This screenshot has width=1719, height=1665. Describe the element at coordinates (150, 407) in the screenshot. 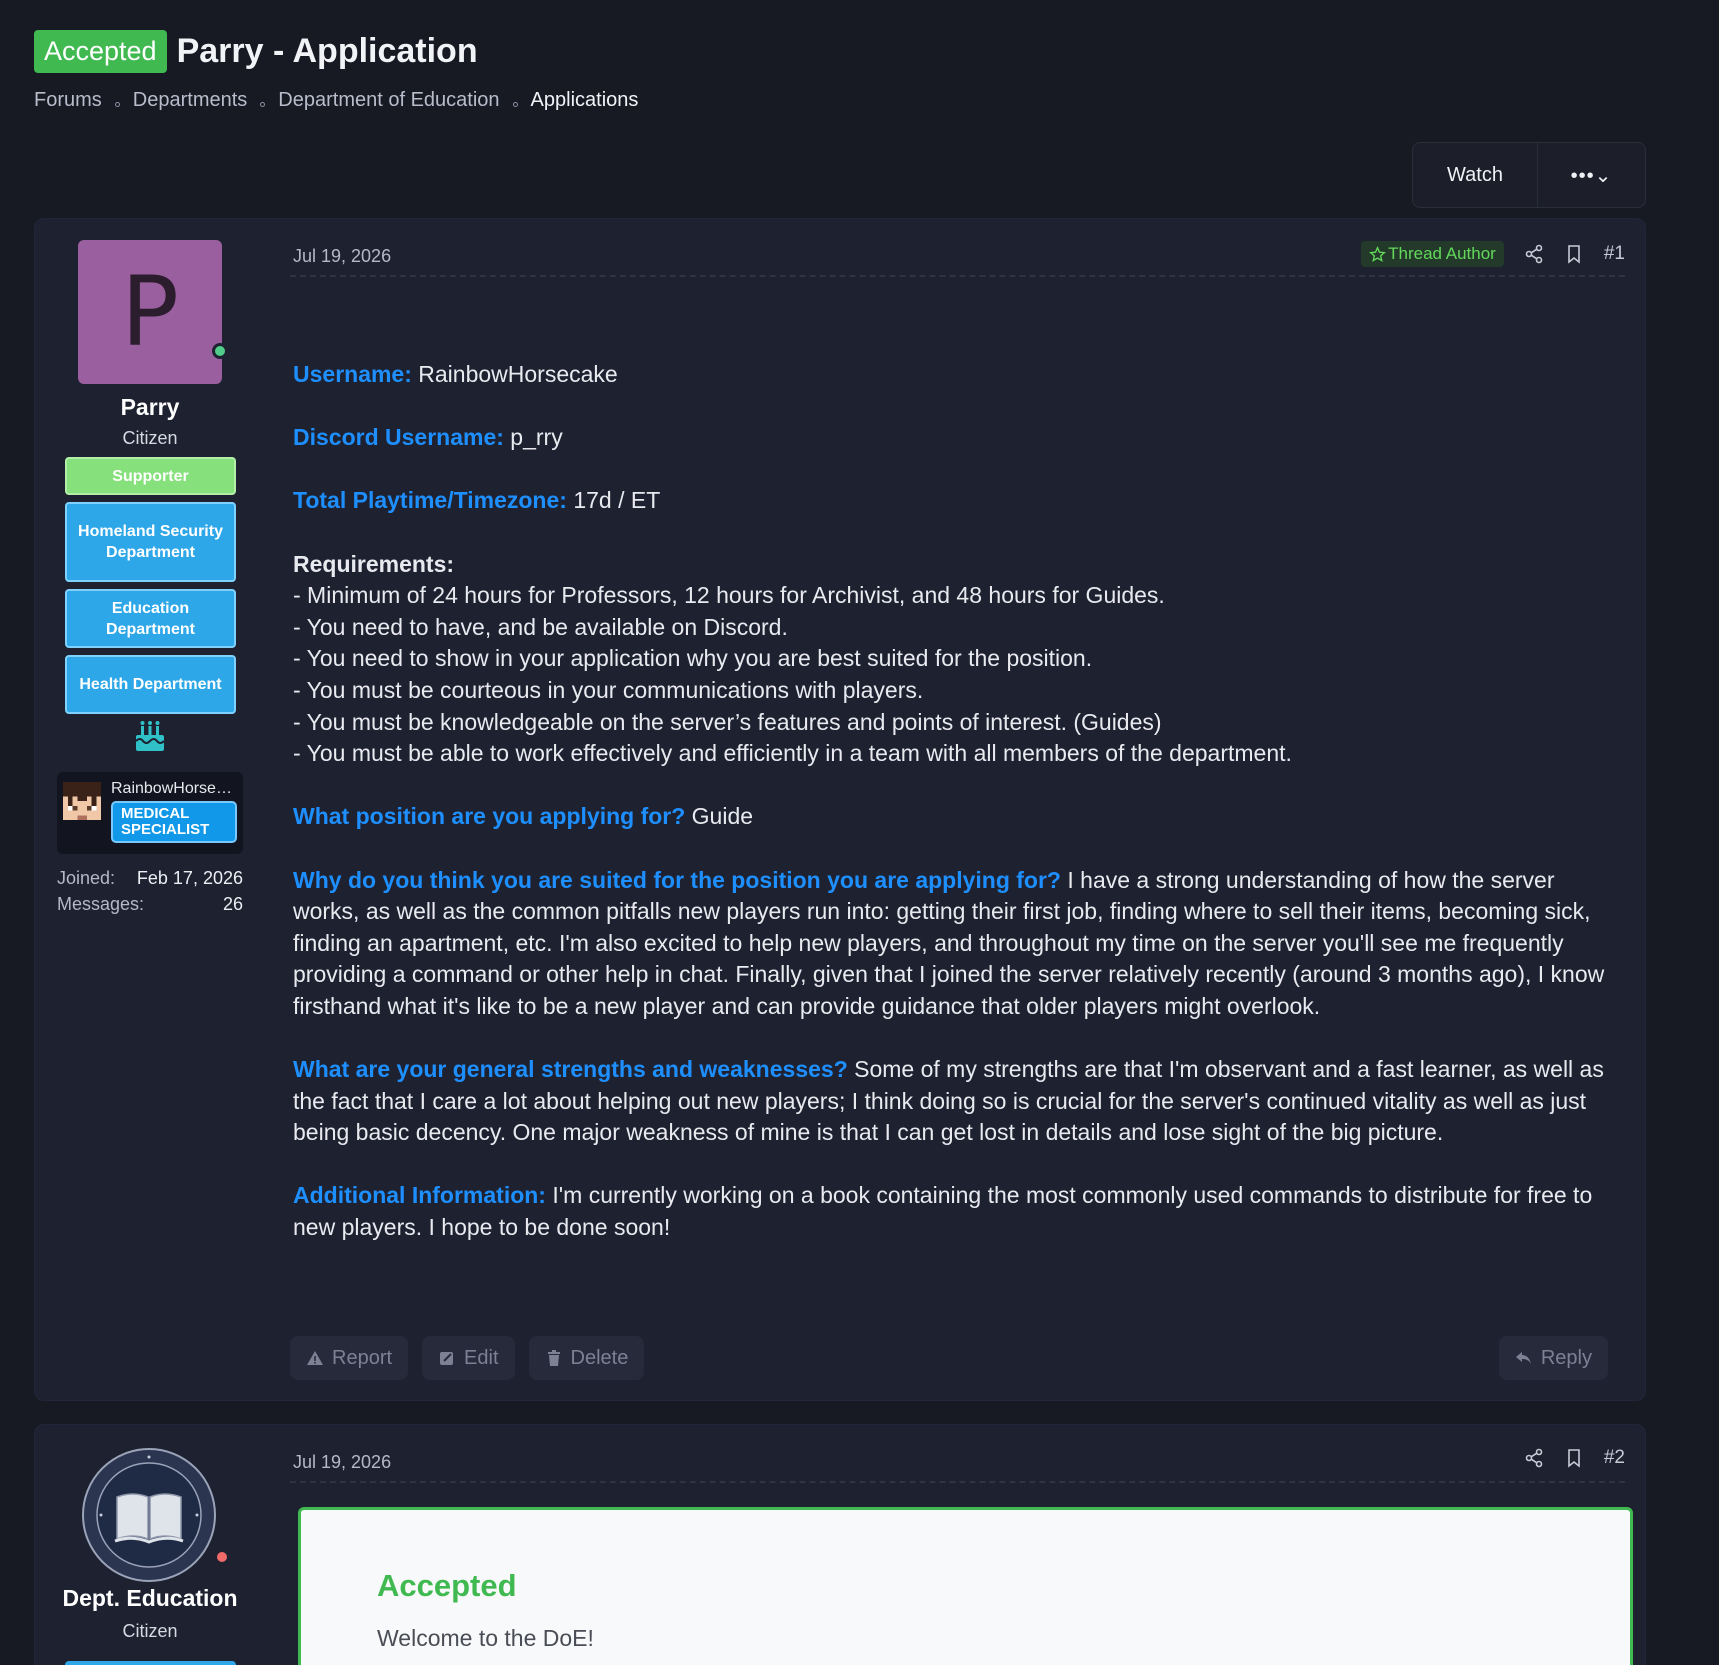

I see `username: Parry` at that location.